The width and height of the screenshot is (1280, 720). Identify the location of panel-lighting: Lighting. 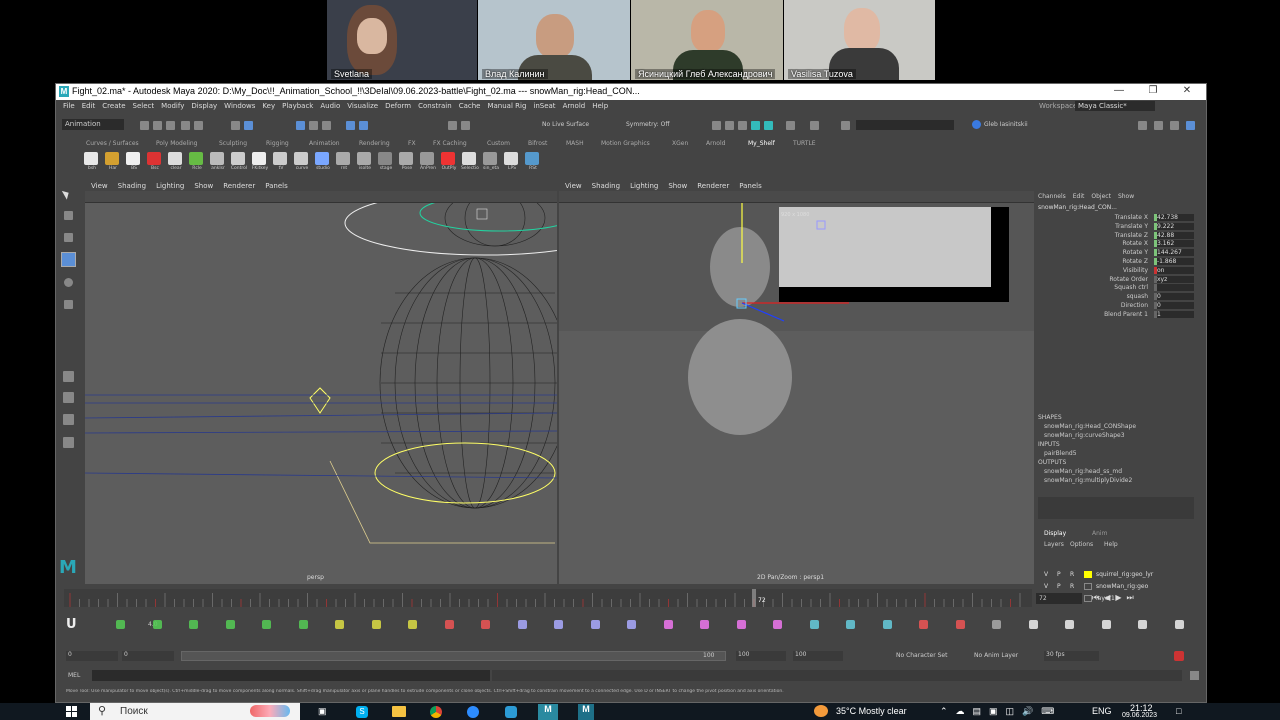
(644, 186).